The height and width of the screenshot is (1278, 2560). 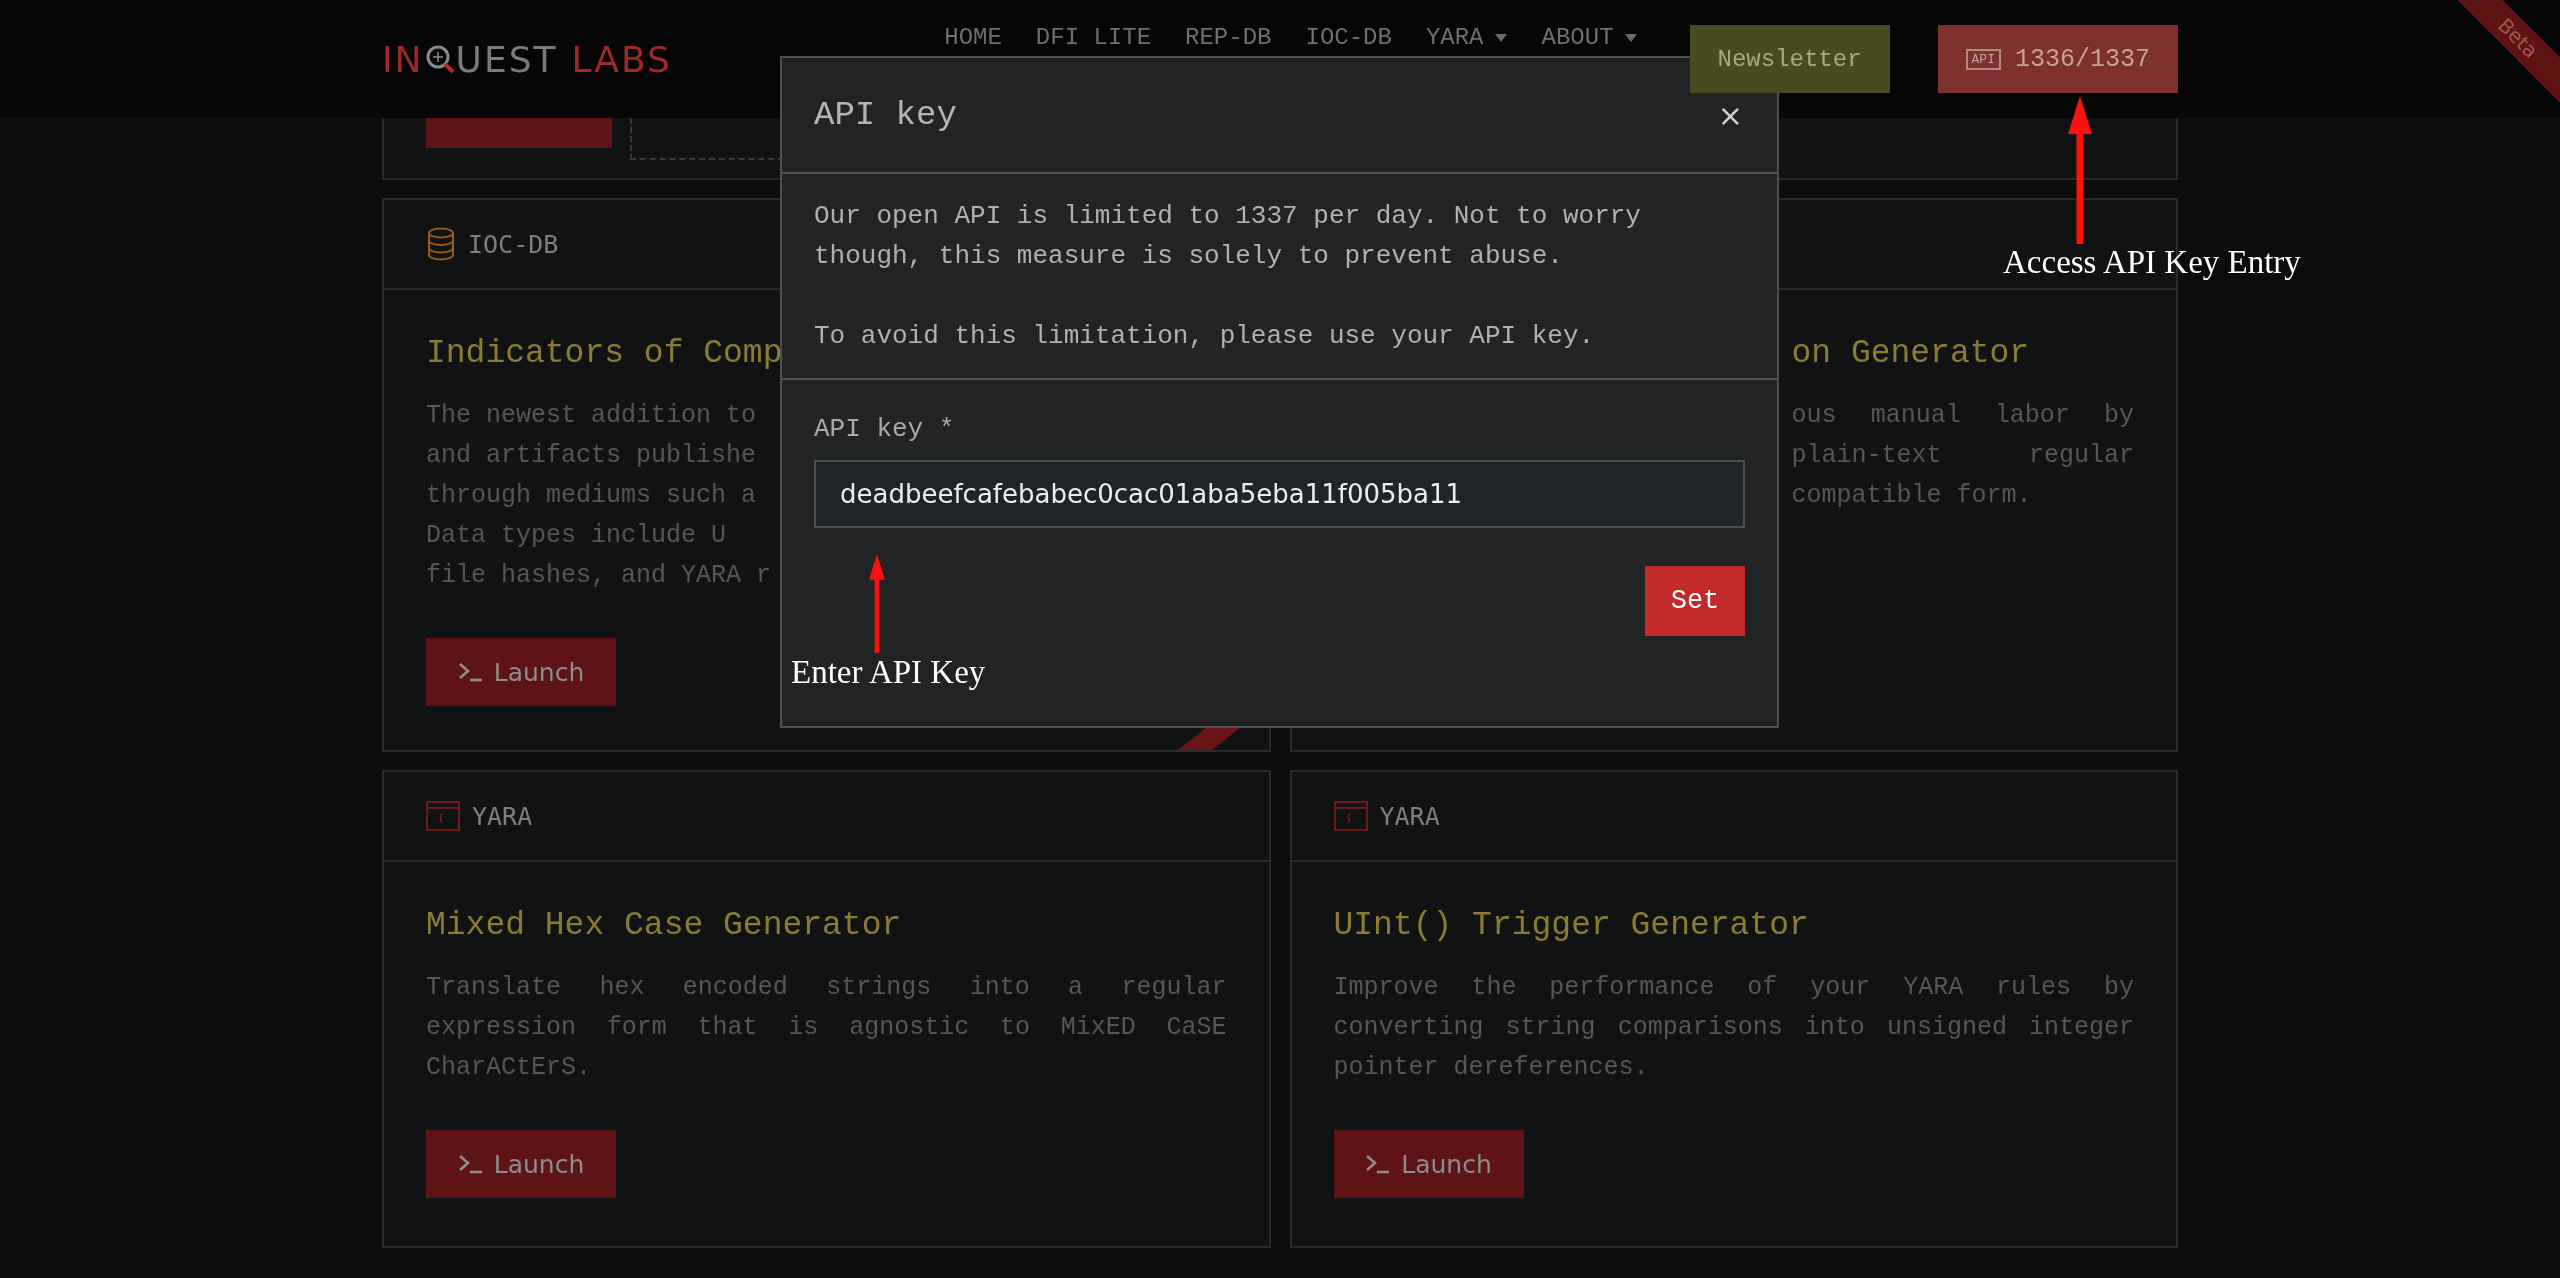 What do you see at coordinates (1279, 494) in the screenshot?
I see `api-key-field: deadbeefcafebabec0cac01aba5eba11f005ba11` at bounding box center [1279, 494].